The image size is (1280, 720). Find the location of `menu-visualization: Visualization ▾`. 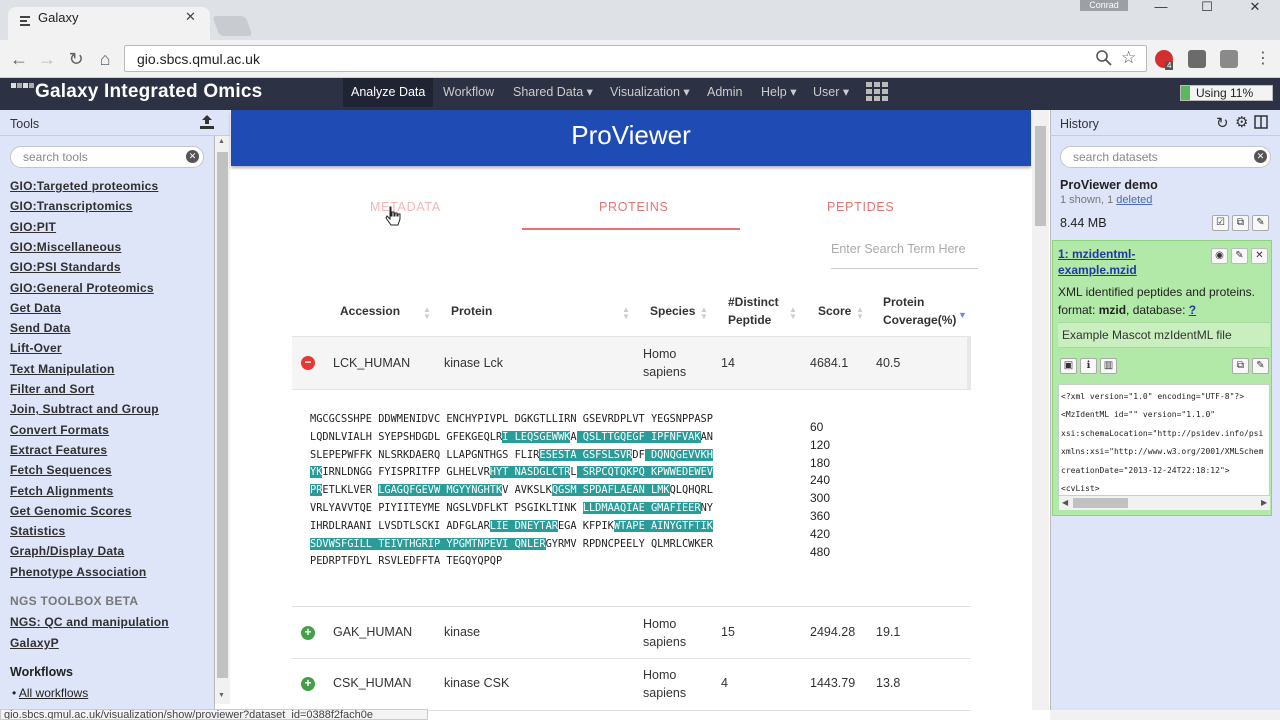

menu-visualization: Visualization ▾ is located at coordinates (650, 92).